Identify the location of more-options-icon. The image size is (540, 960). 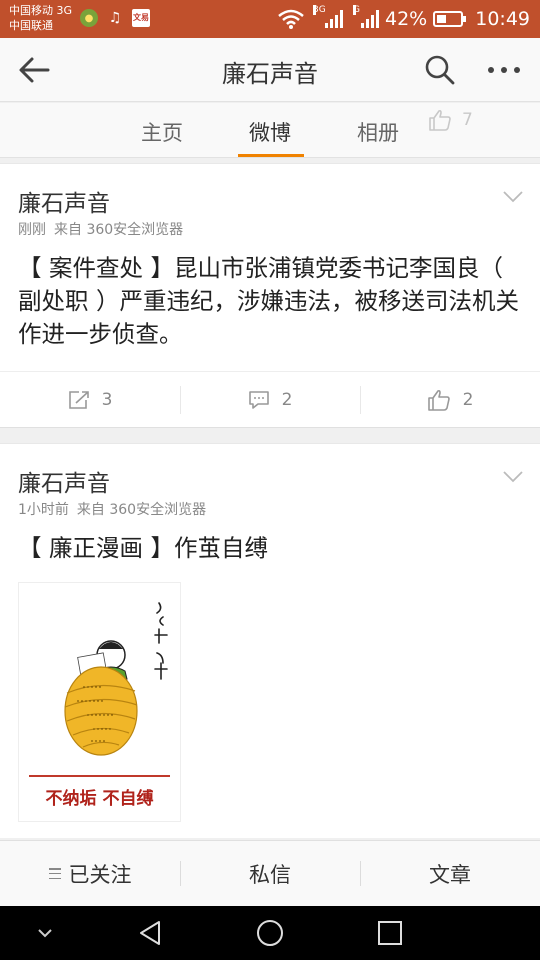
(504, 70).